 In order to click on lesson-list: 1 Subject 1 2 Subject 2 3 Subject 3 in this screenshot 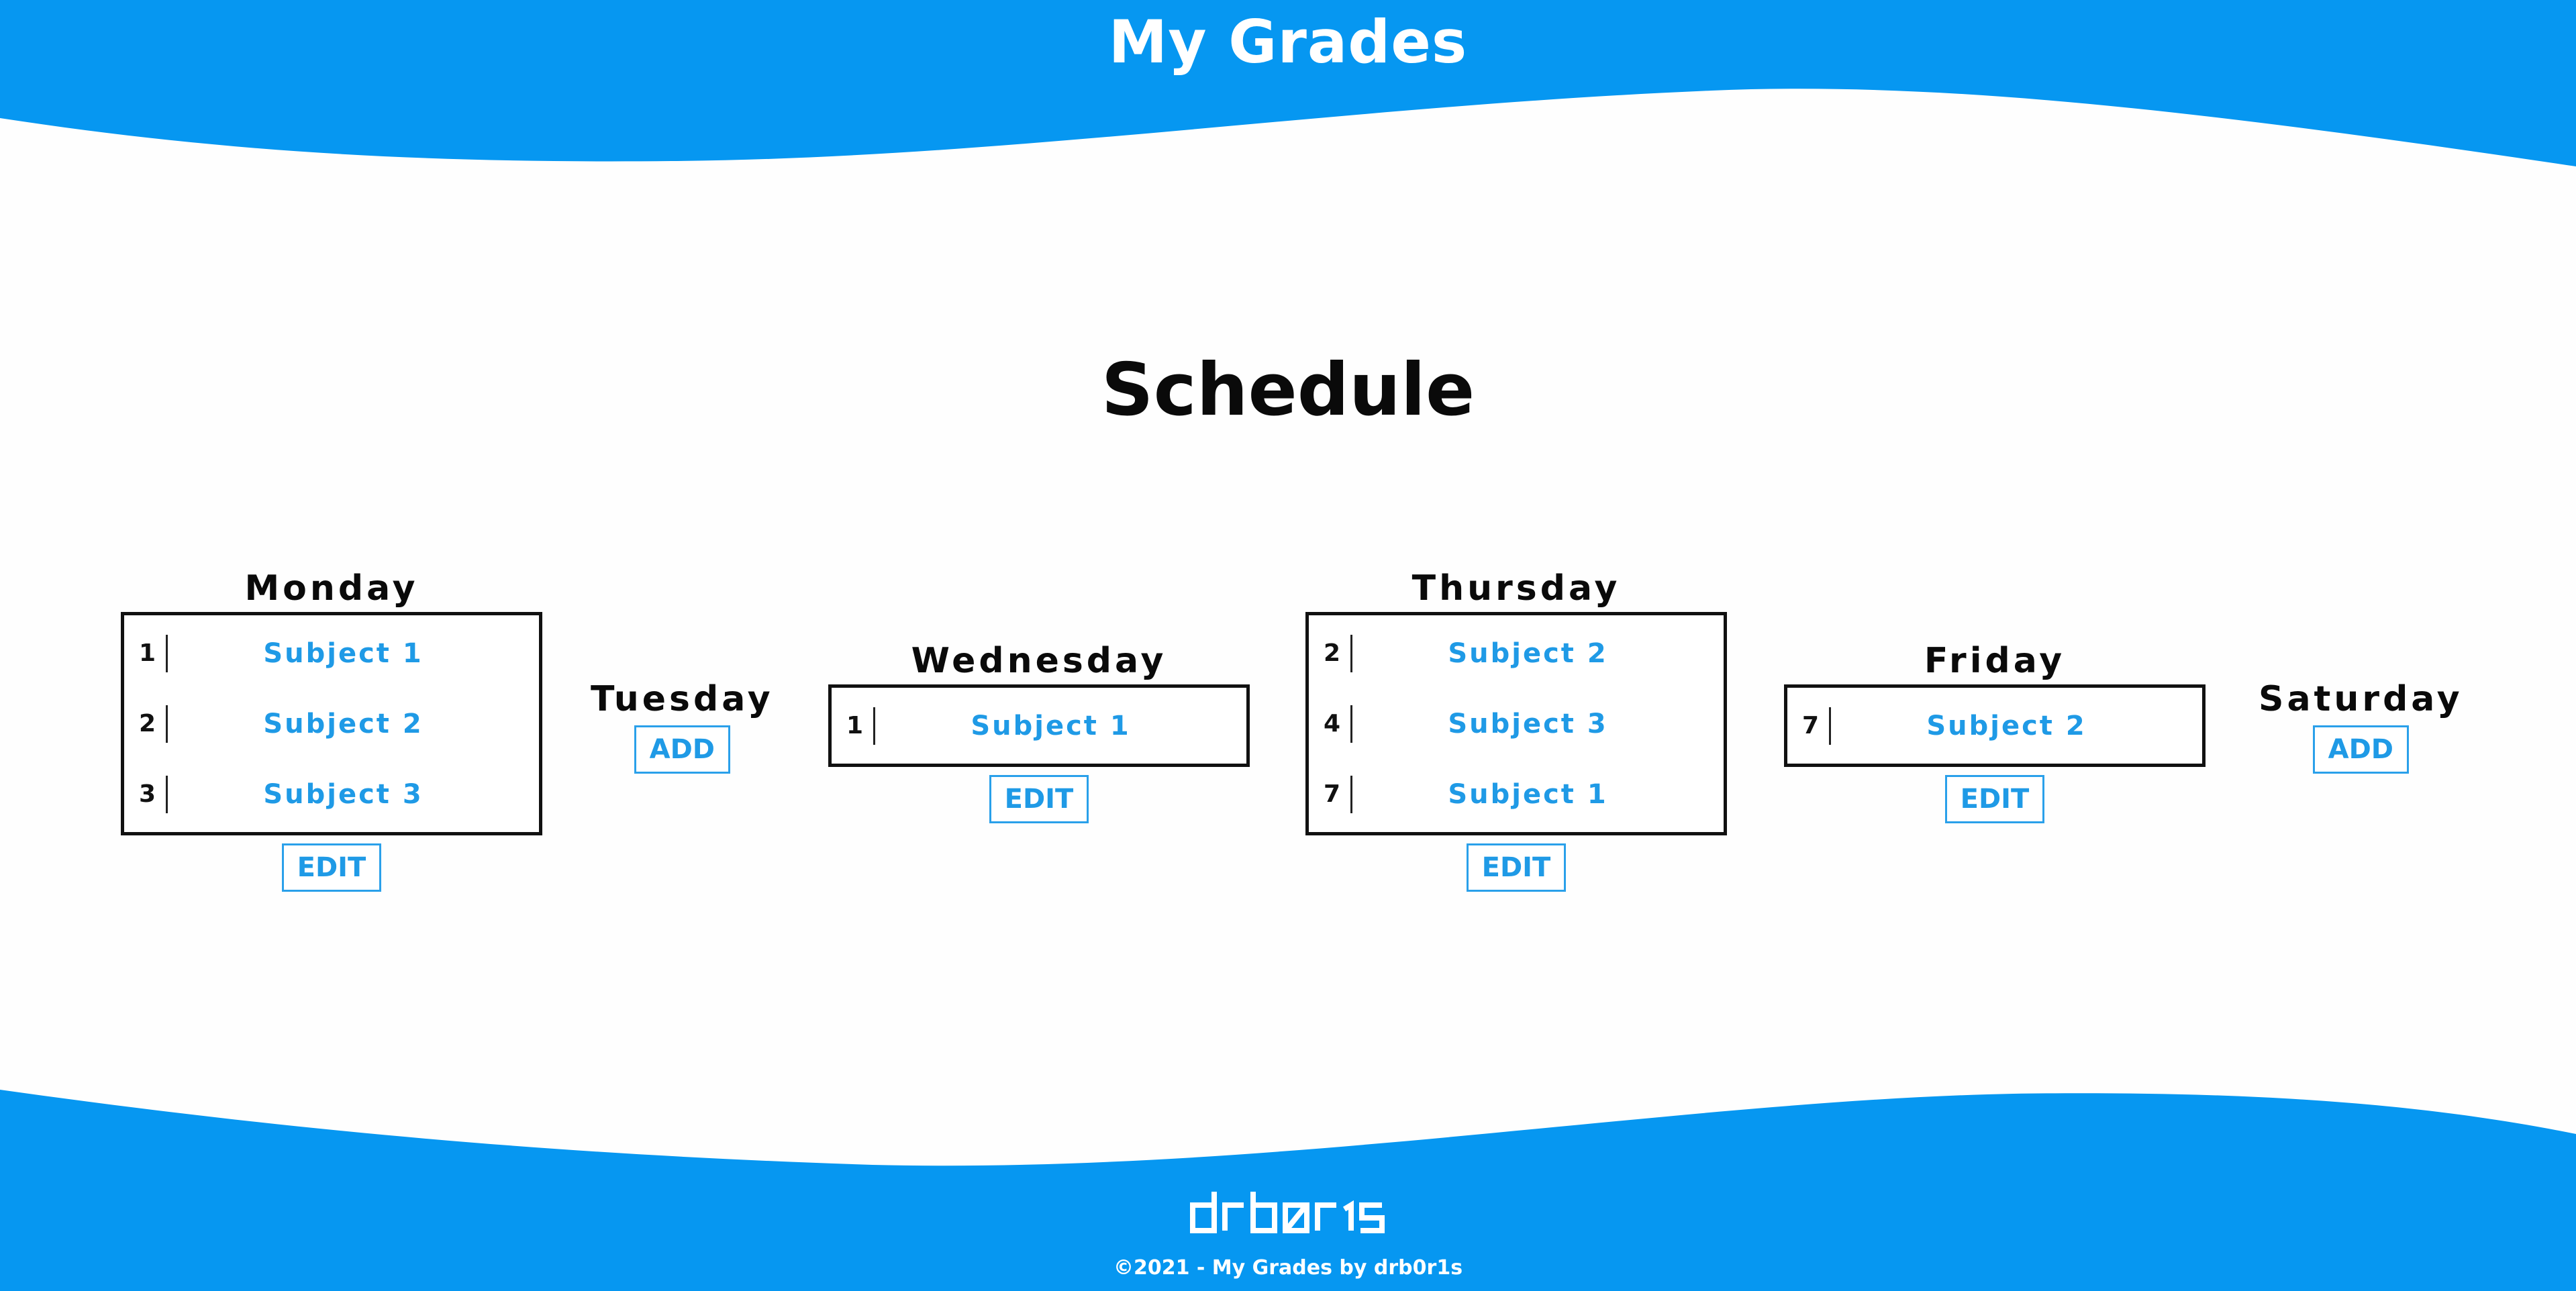, I will do `click(331, 723)`.